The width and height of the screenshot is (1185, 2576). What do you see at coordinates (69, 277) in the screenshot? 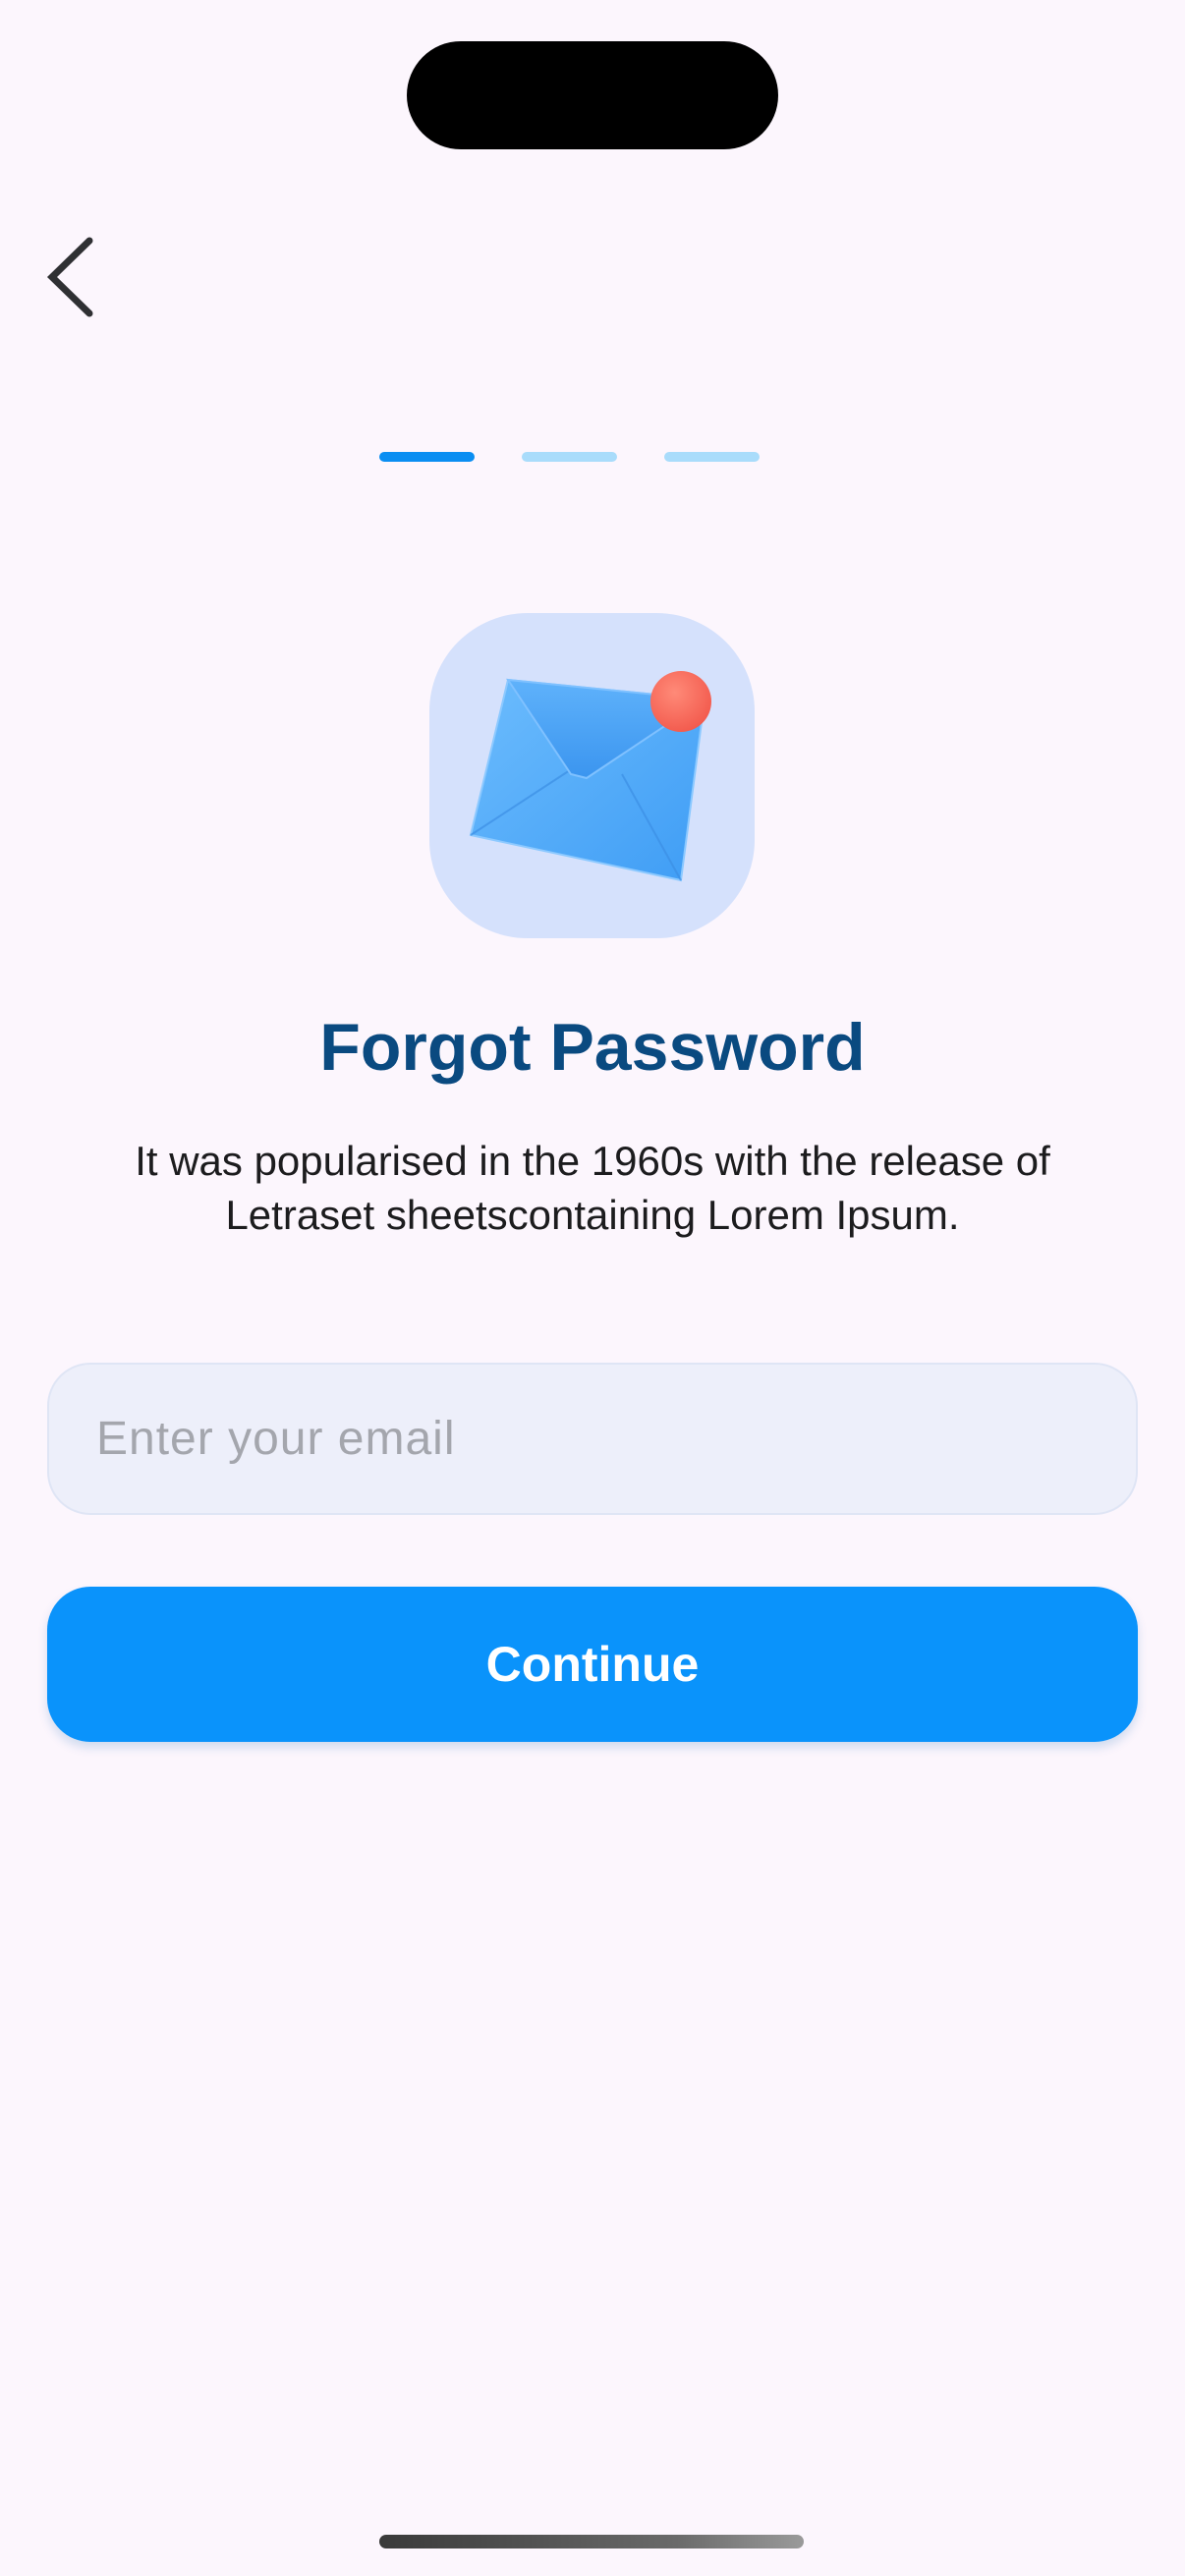
I see `chevron-left-icon` at bounding box center [69, 277].